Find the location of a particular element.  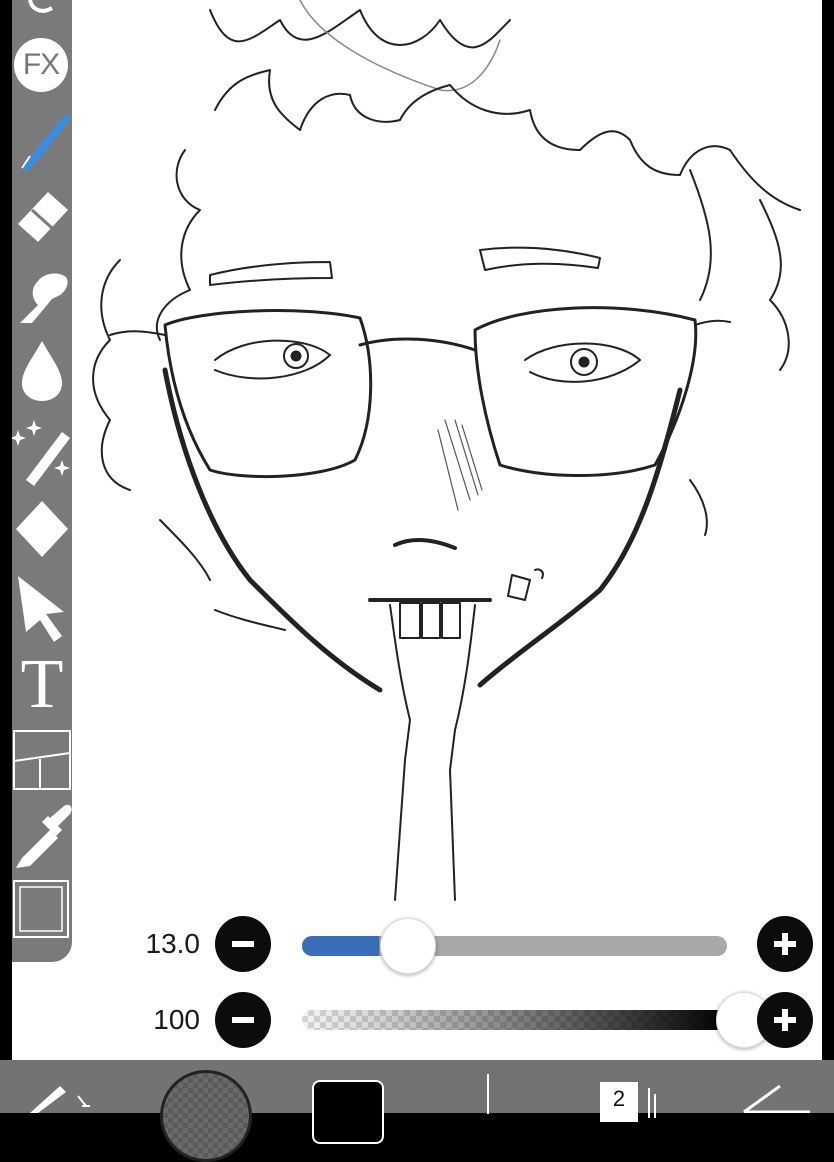

undo-icon is located at coordinates (776, 1099).